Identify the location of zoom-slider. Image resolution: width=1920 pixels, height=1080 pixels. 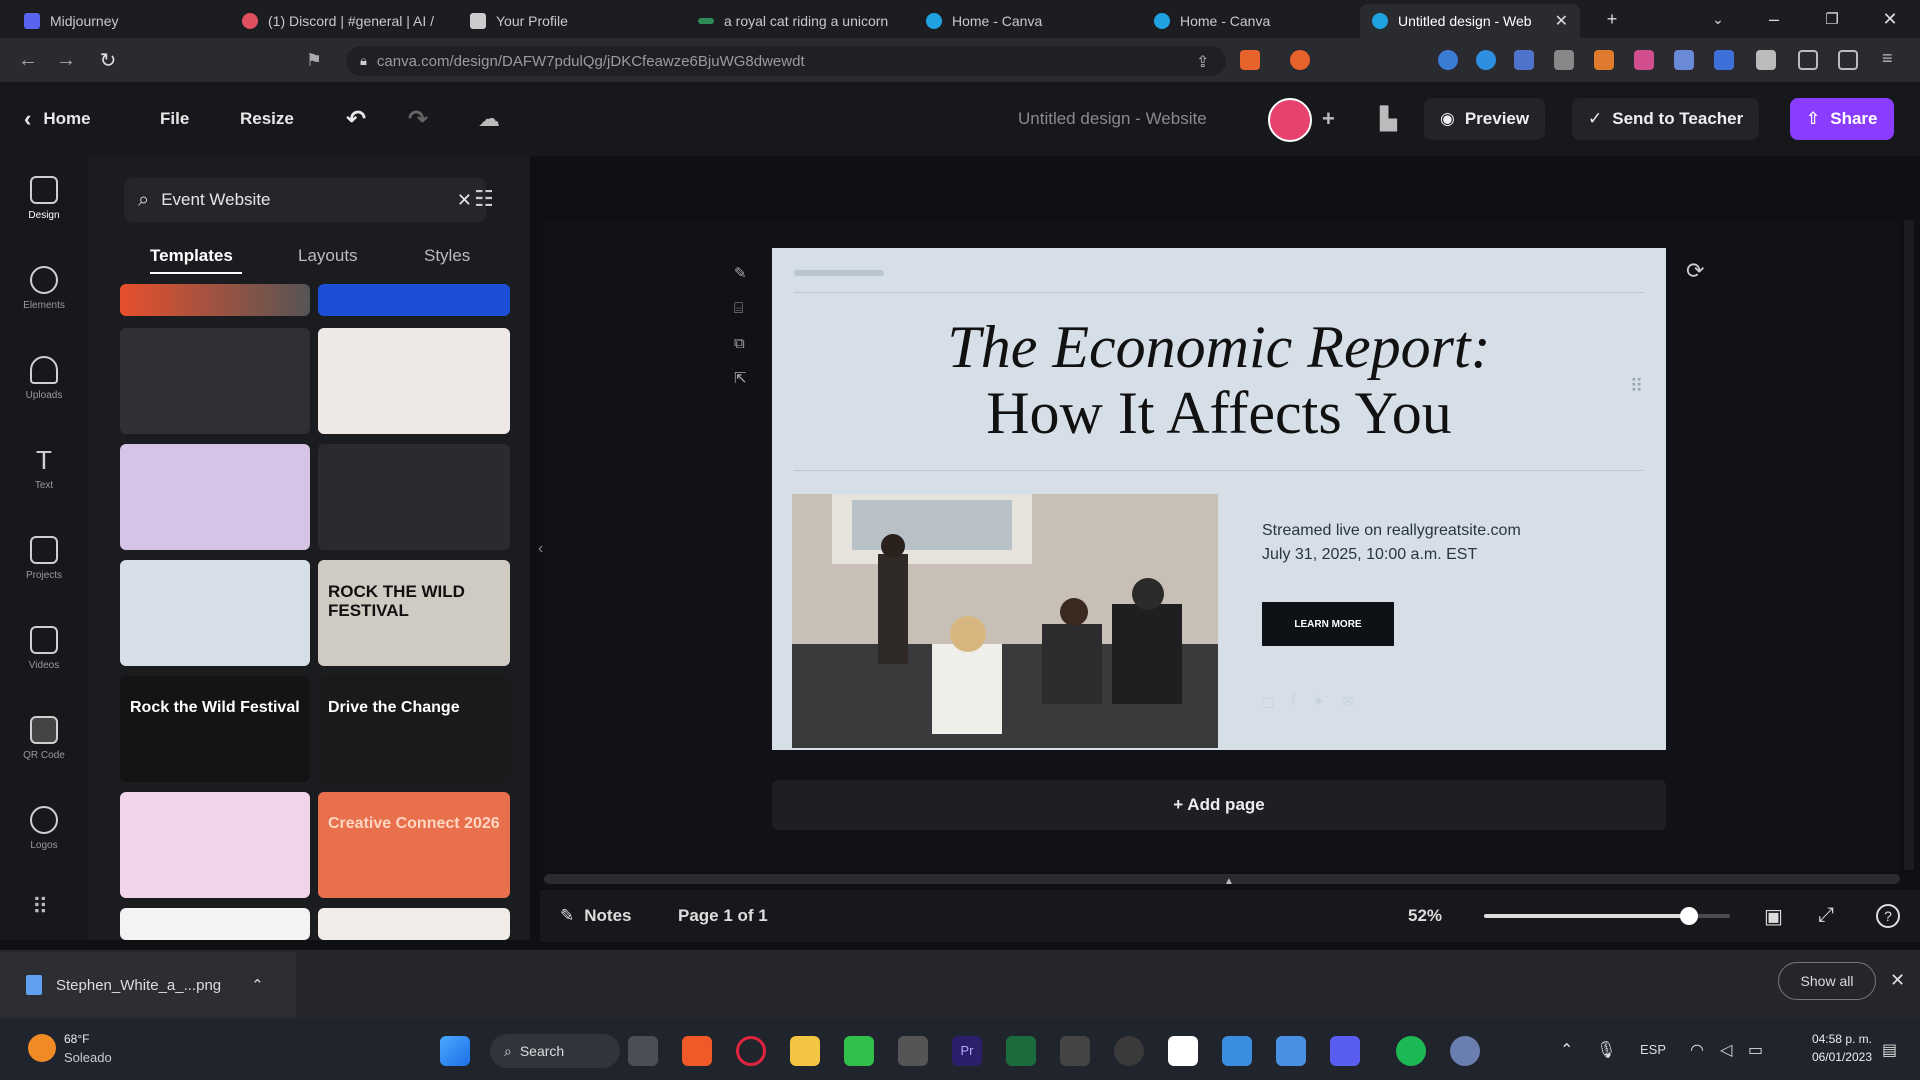
(1607, 916).